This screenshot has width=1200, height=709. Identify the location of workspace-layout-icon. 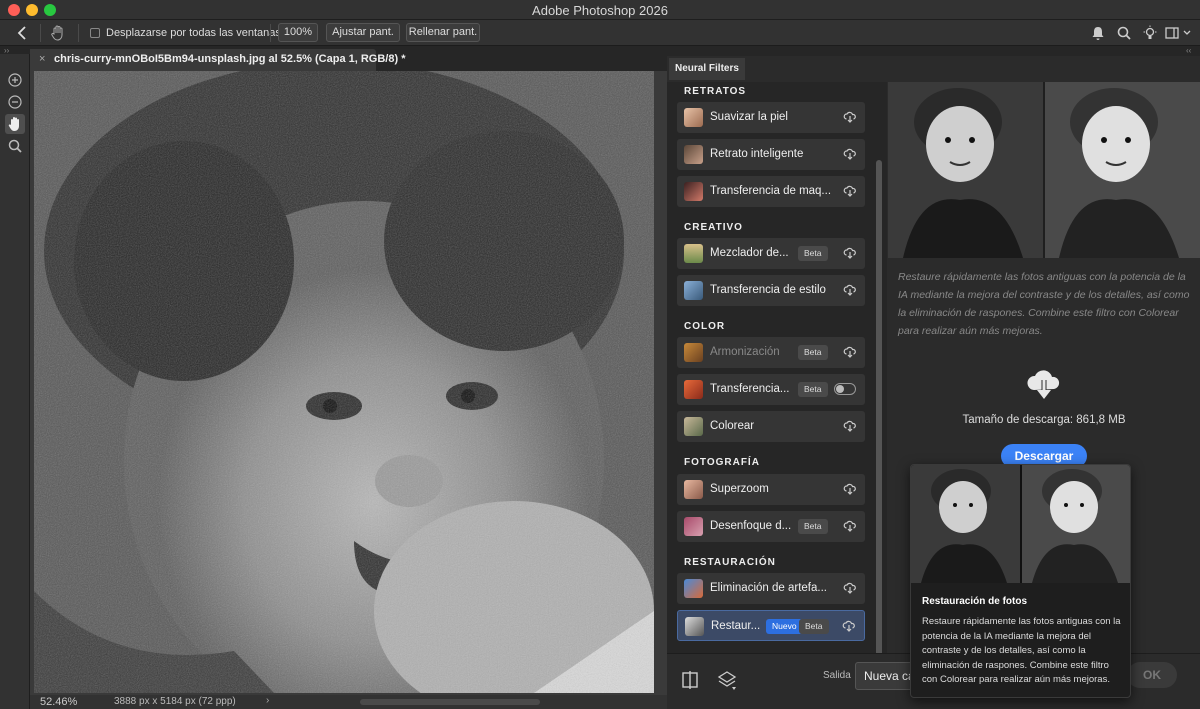
(1172, 33).